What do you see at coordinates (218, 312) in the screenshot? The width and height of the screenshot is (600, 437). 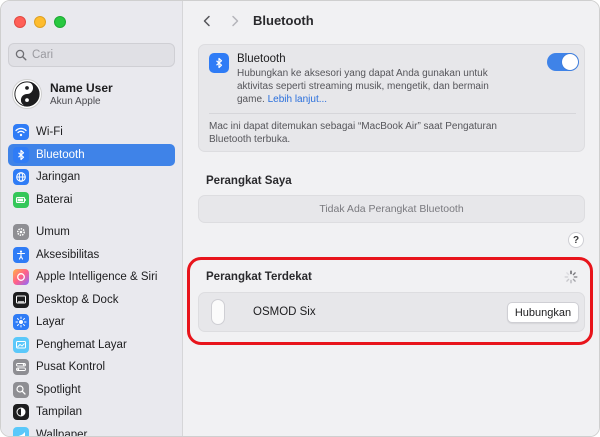 I see `mouse-icon` at bounding box center [218, 312].